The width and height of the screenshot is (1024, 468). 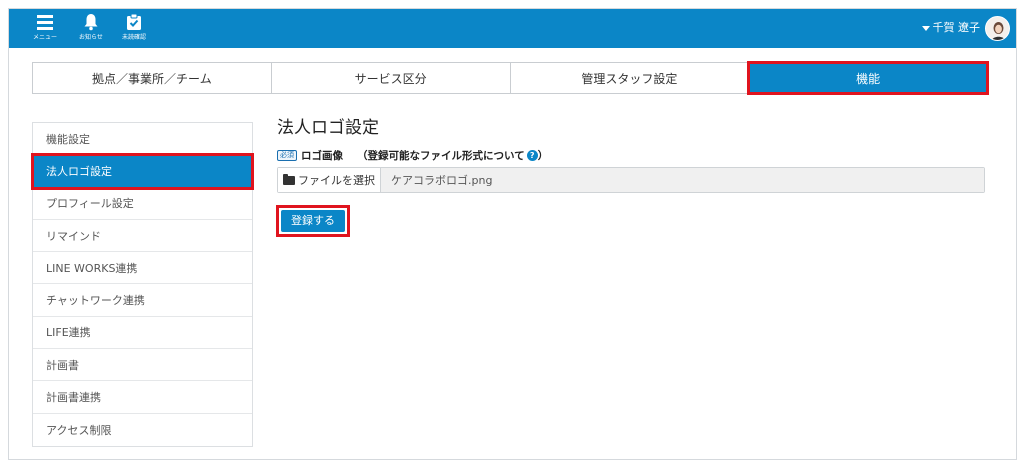 I want to click on settings-tabs: 拠点／事業所／チーム サービス区分 管理スタッフ設定 機能, so click(x=510, y=78).